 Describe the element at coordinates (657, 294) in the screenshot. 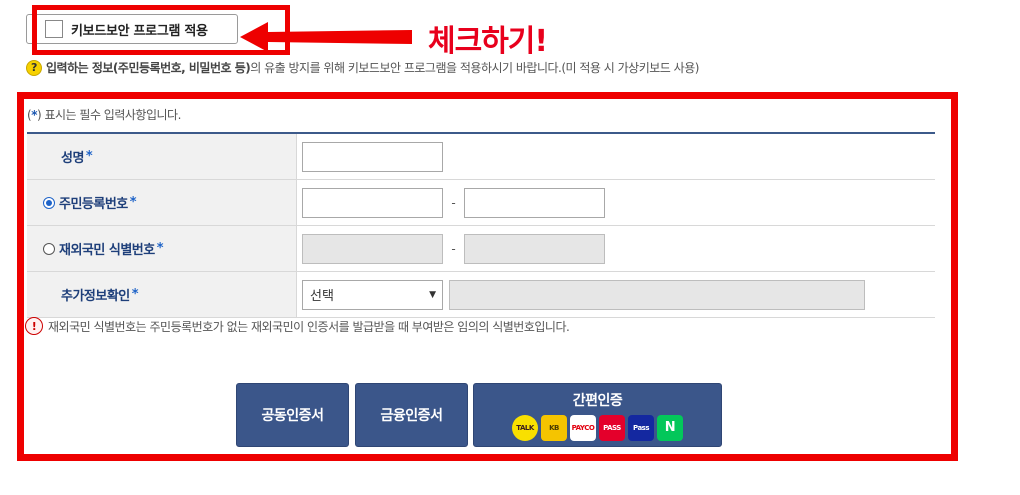

I see `additional-info-input` at that location.